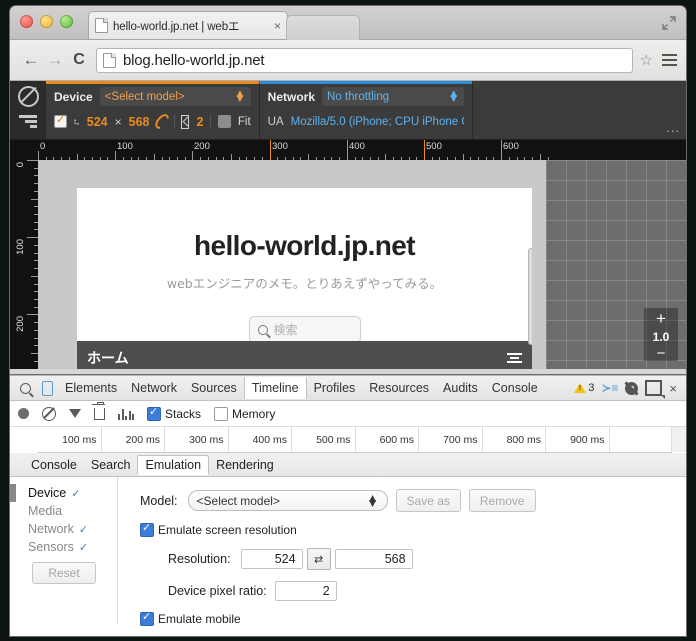  I want to click on close-icon: ×, so click(673, 388).